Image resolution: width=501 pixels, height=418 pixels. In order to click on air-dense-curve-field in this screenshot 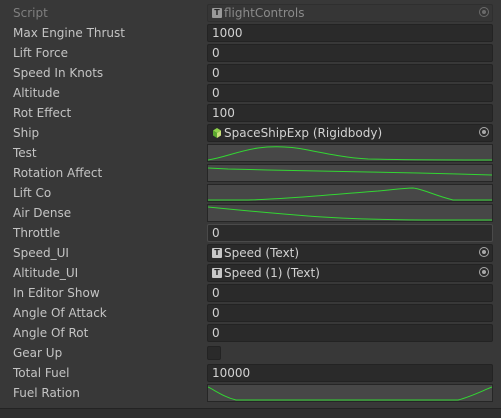, I will do `click(350, 213)`.